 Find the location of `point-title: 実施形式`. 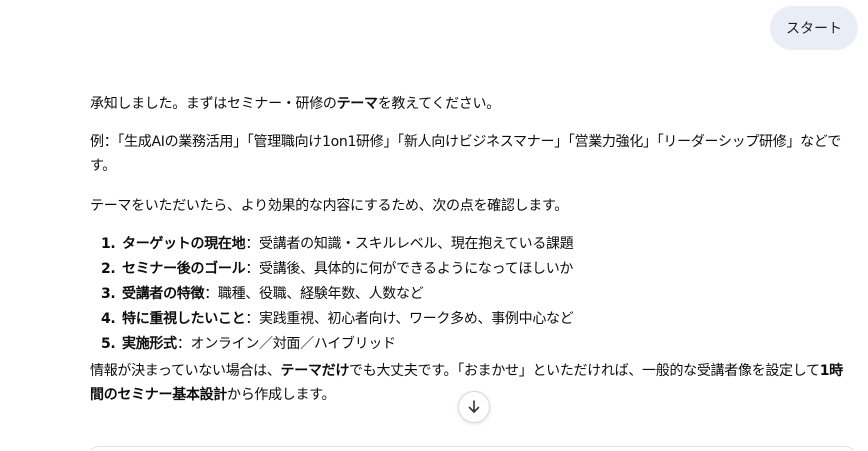

point-title: 実施形式 is located at coordinates (149, 344).